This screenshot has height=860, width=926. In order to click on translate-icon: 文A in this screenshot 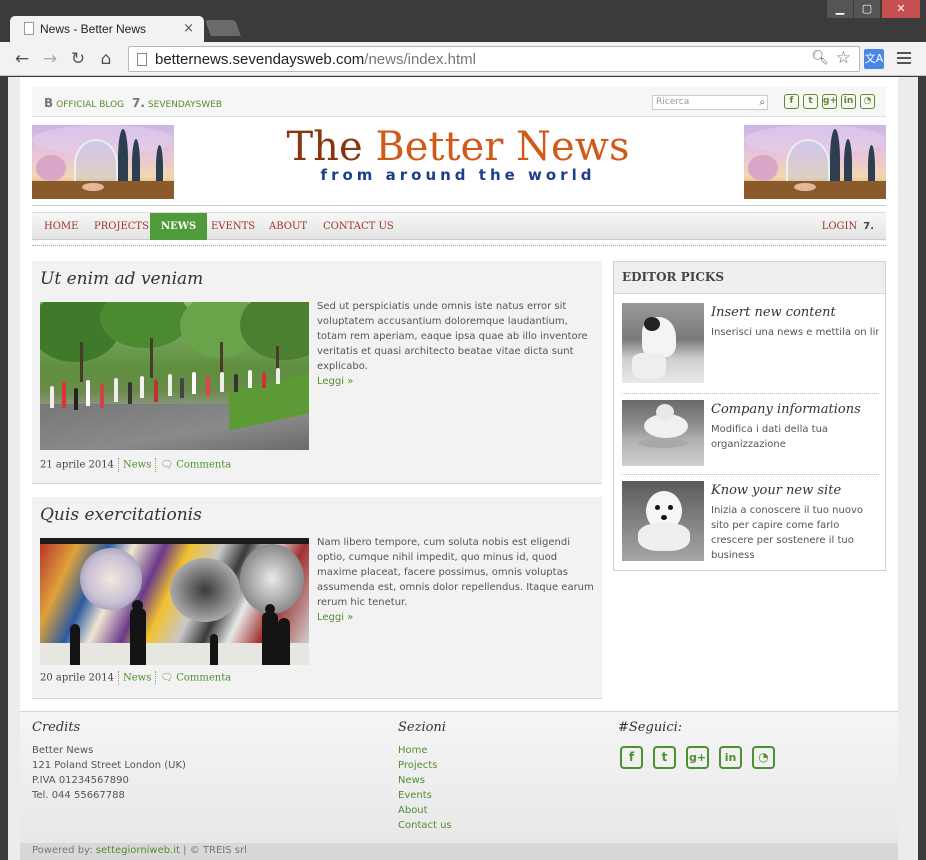, I will do `click(874, 59)`.